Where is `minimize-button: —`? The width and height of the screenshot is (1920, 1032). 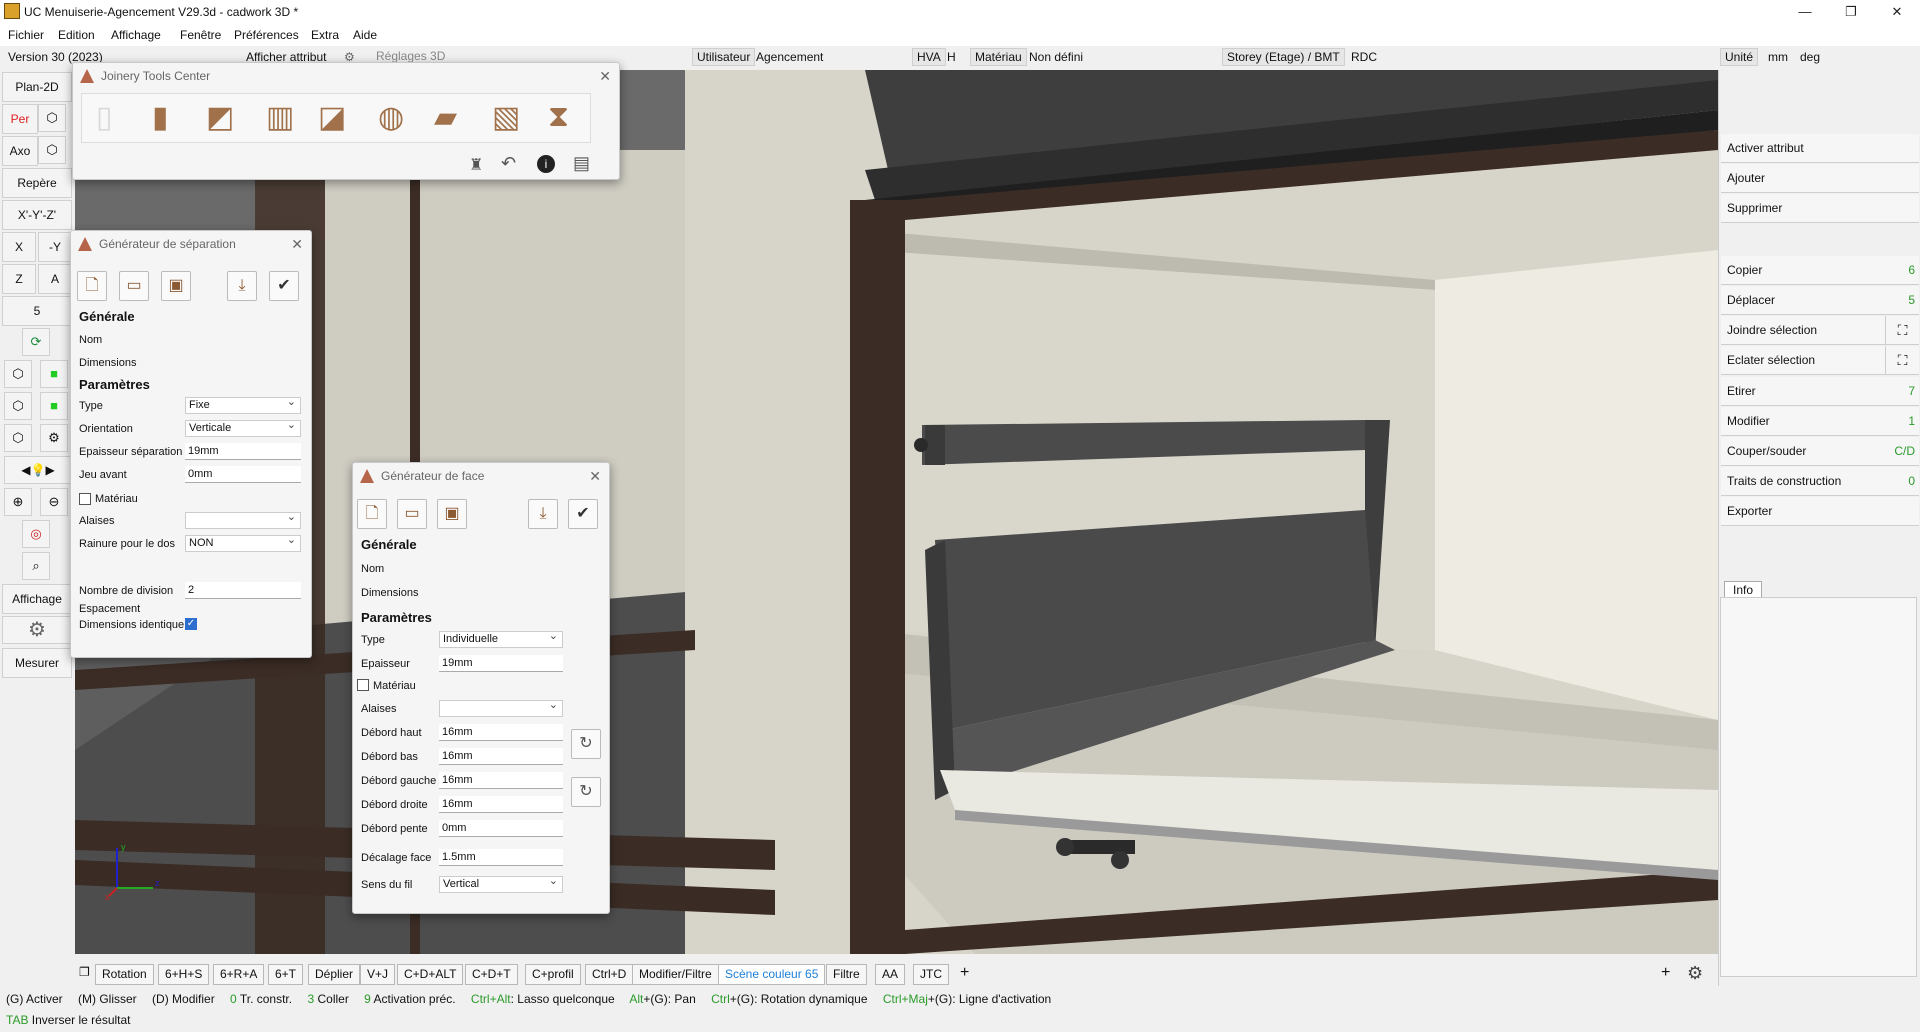 minimize-button: — is located at coordinates (1805, 12).